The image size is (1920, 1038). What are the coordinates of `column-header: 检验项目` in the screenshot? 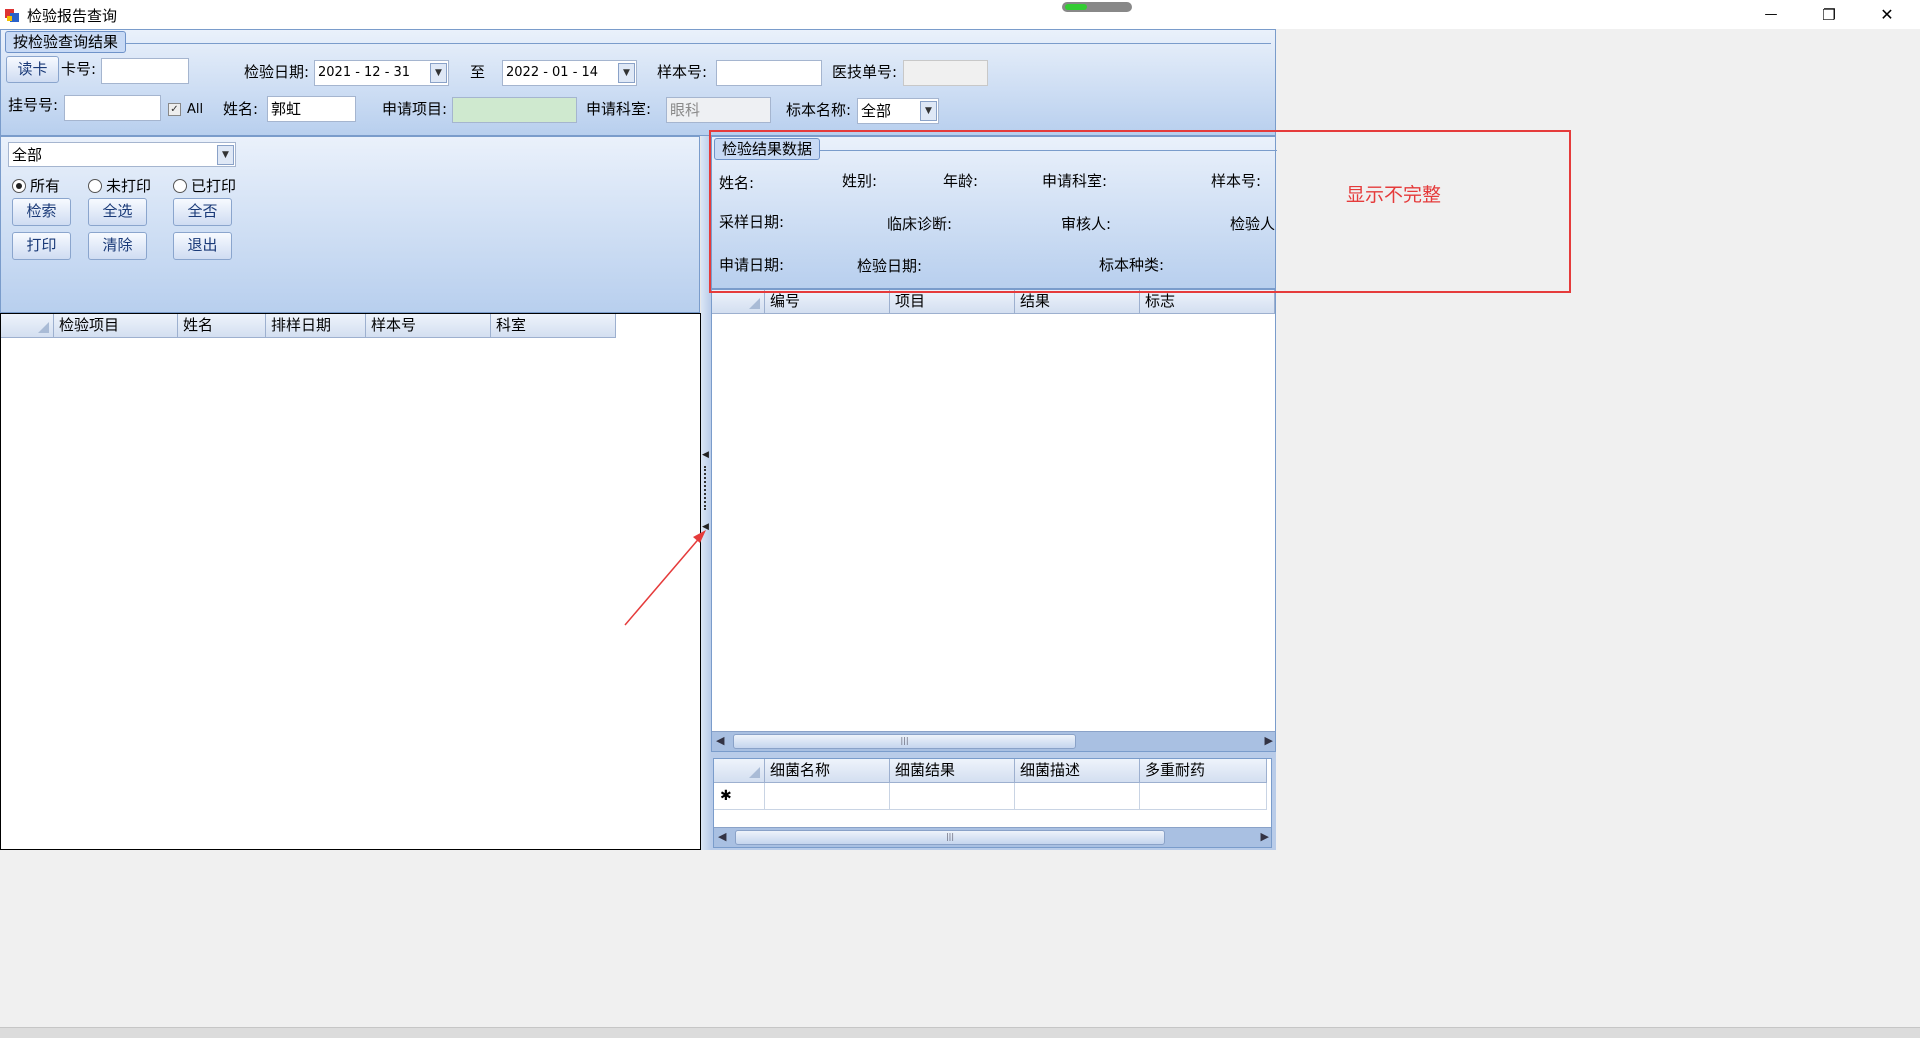 It's located at (116, 326).